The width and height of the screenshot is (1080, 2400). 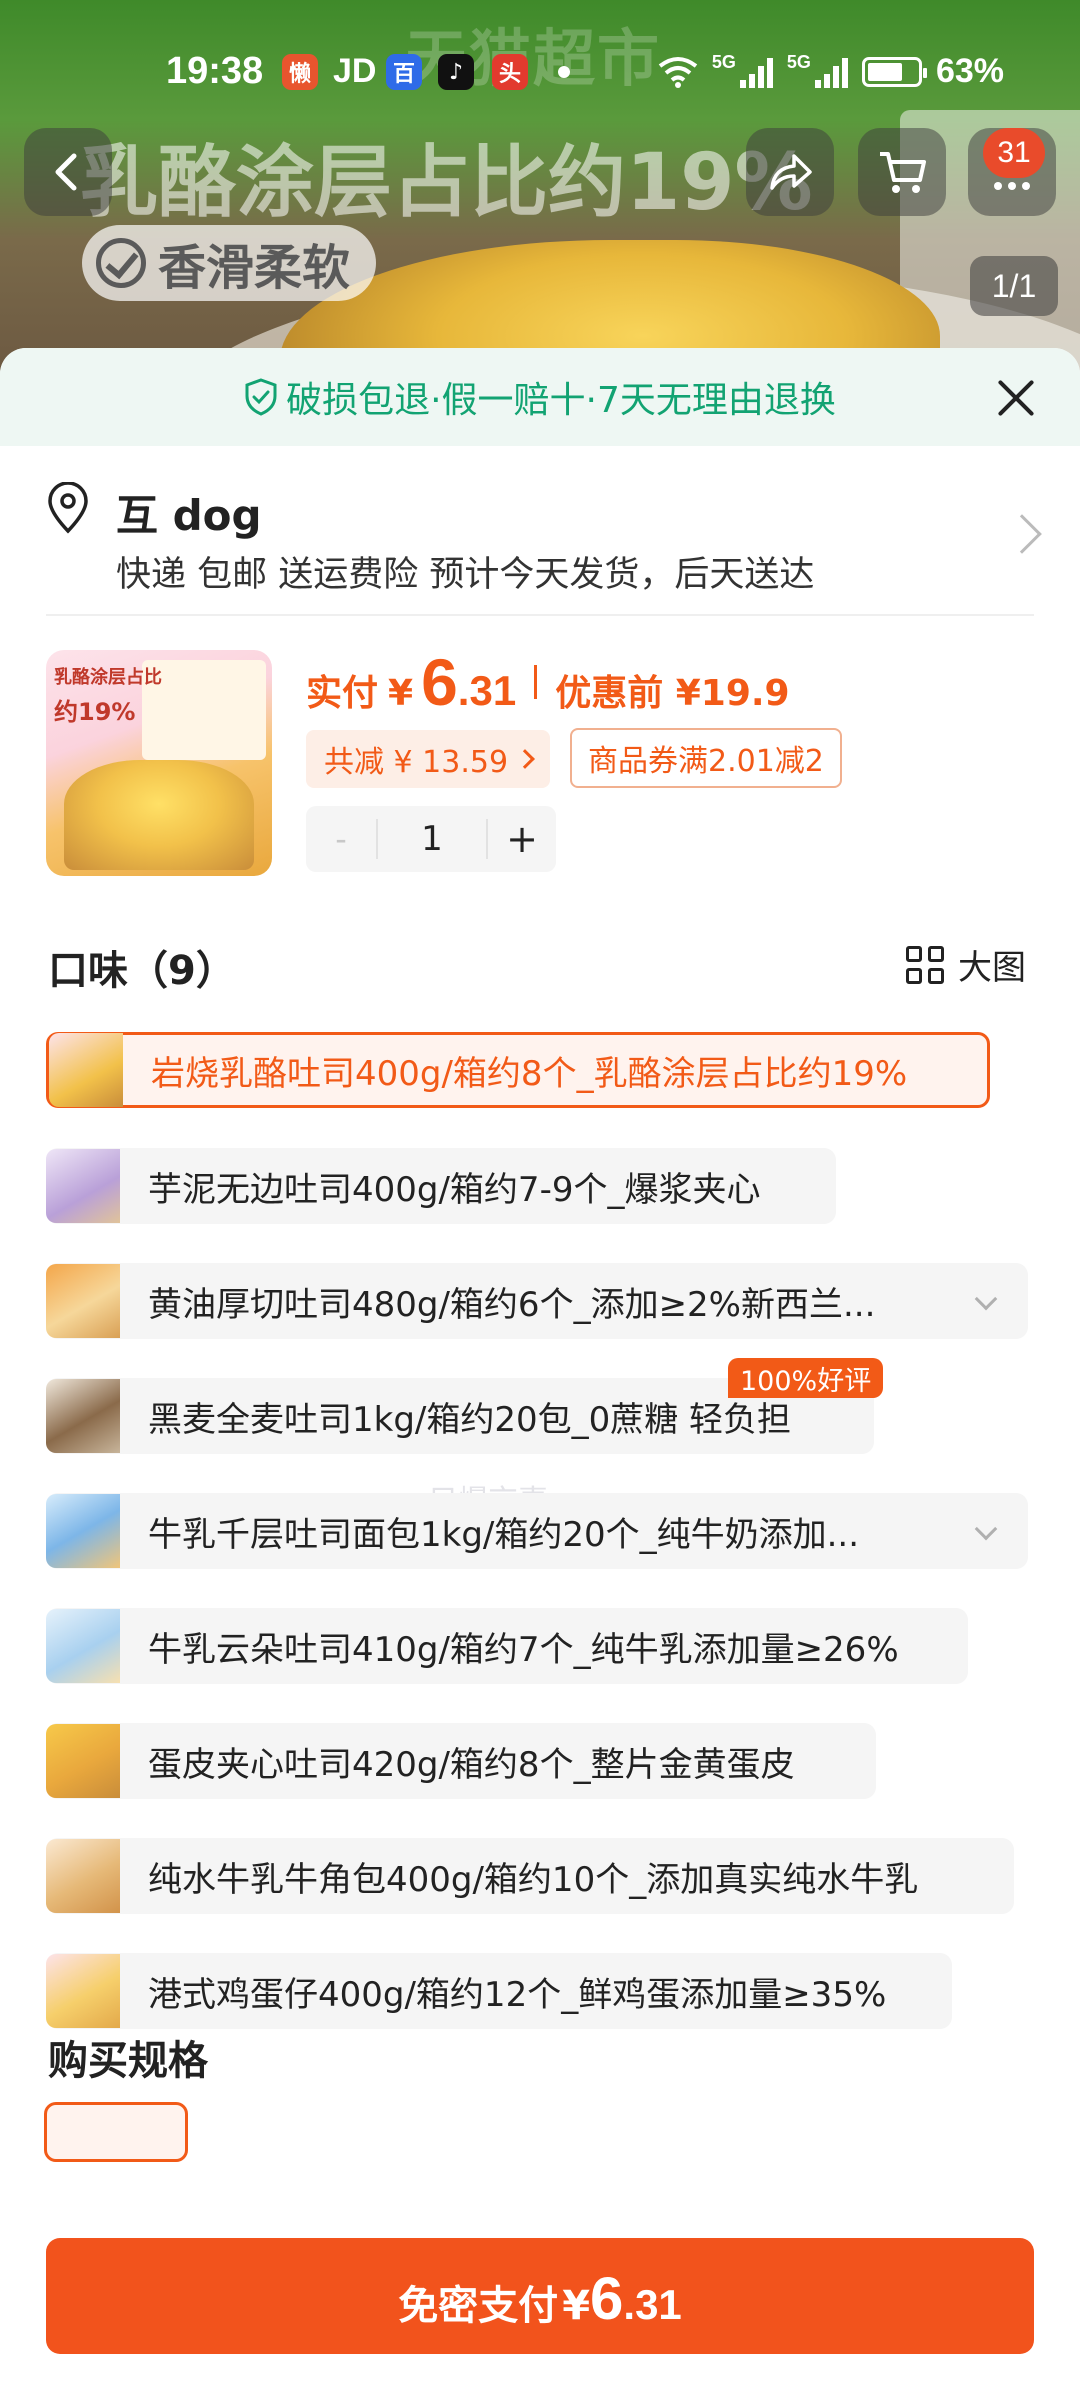 I want to click on product-thumbnail: 乳酪涂层占比 约19%, so click(x=159, y=763).